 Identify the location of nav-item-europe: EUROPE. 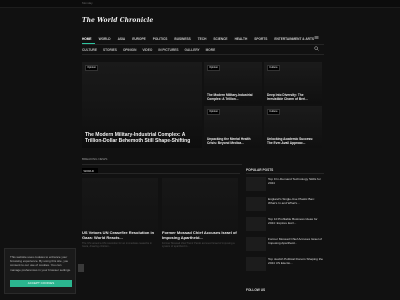
(138, 39).